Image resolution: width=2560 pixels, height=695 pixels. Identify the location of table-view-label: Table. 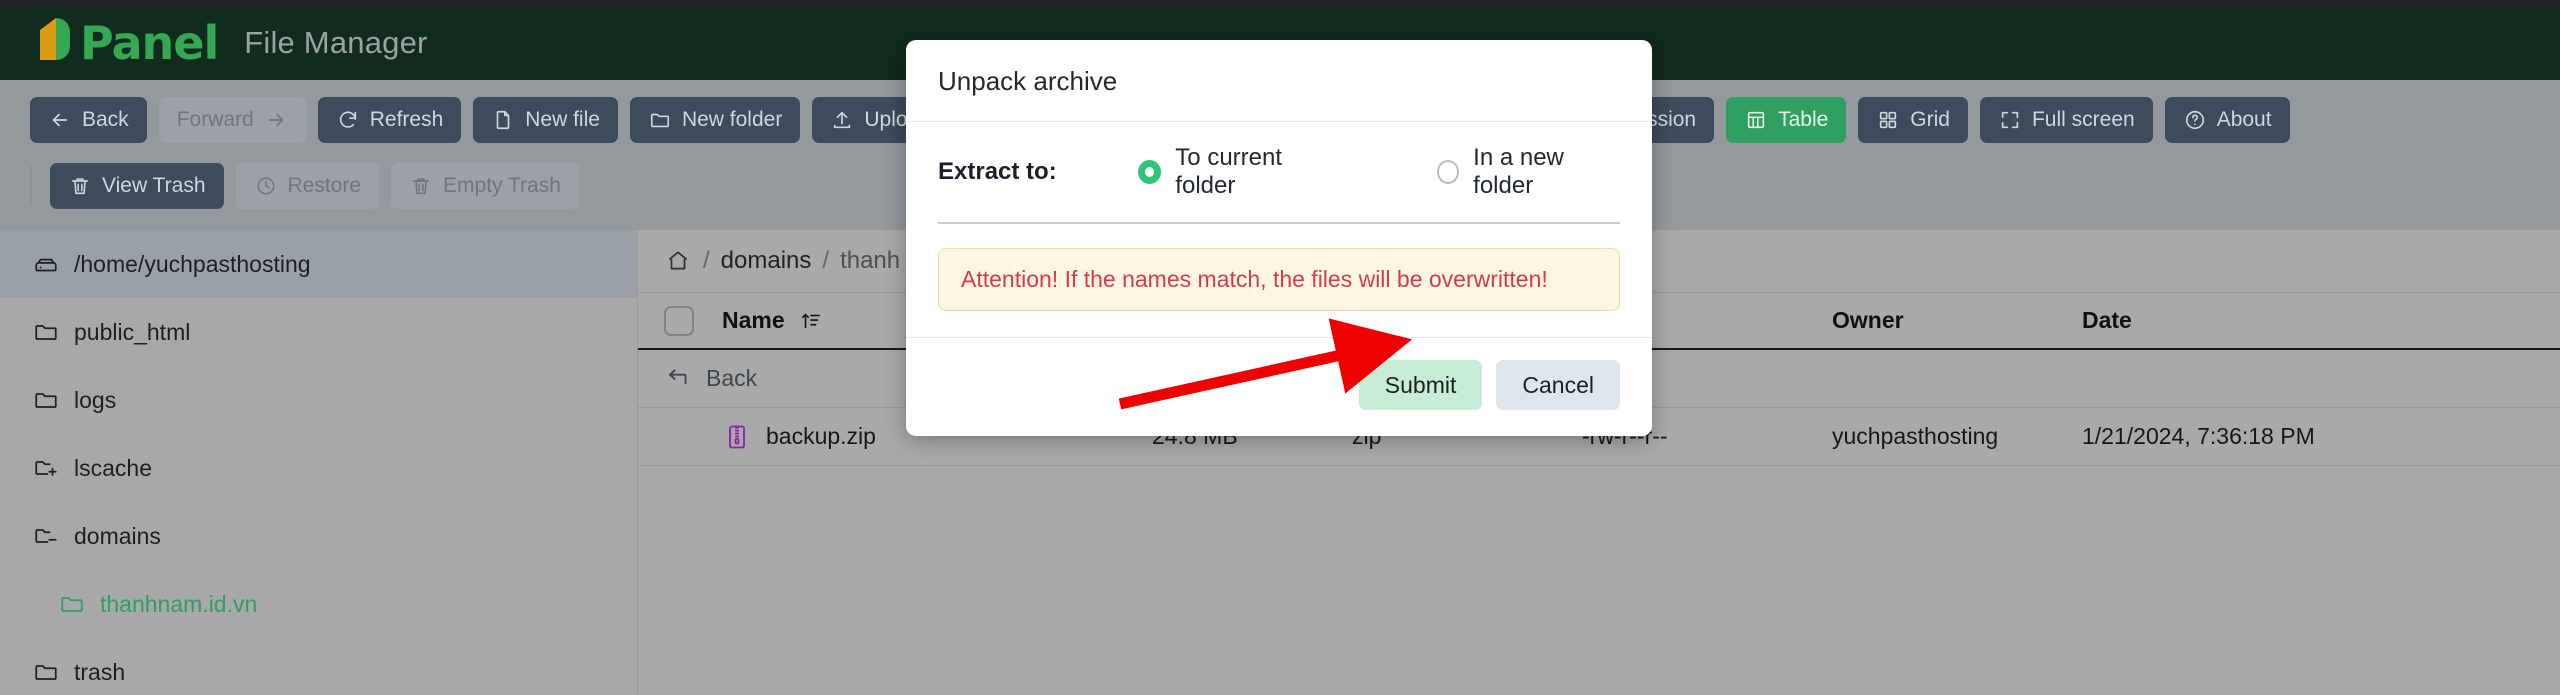
(1803, 119).